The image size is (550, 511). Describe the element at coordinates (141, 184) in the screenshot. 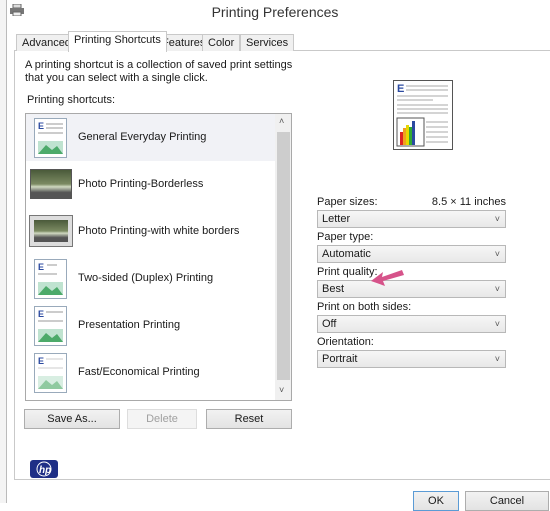

I see `list-item-label: Photo Printing-Borderless` at that location.